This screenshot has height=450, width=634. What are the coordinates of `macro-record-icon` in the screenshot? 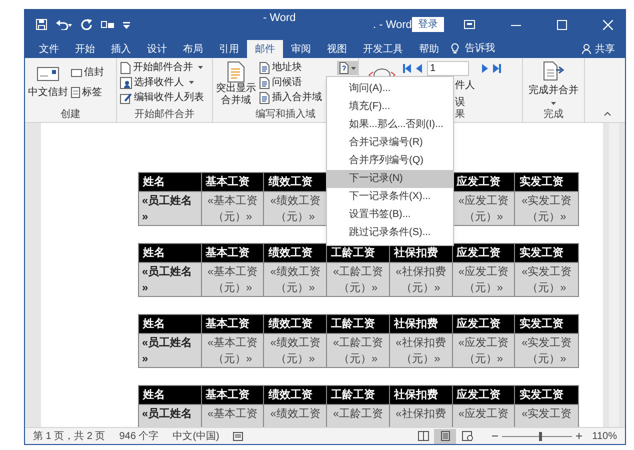 It's located at (238, 436).